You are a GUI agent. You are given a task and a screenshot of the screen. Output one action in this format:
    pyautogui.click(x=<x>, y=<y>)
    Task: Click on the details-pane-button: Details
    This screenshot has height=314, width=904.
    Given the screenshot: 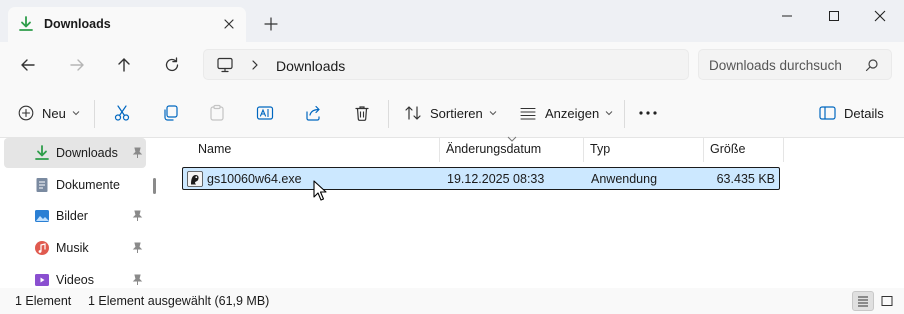 What is the action you would take?
    pyautogui.click(x=851, y=113)
    